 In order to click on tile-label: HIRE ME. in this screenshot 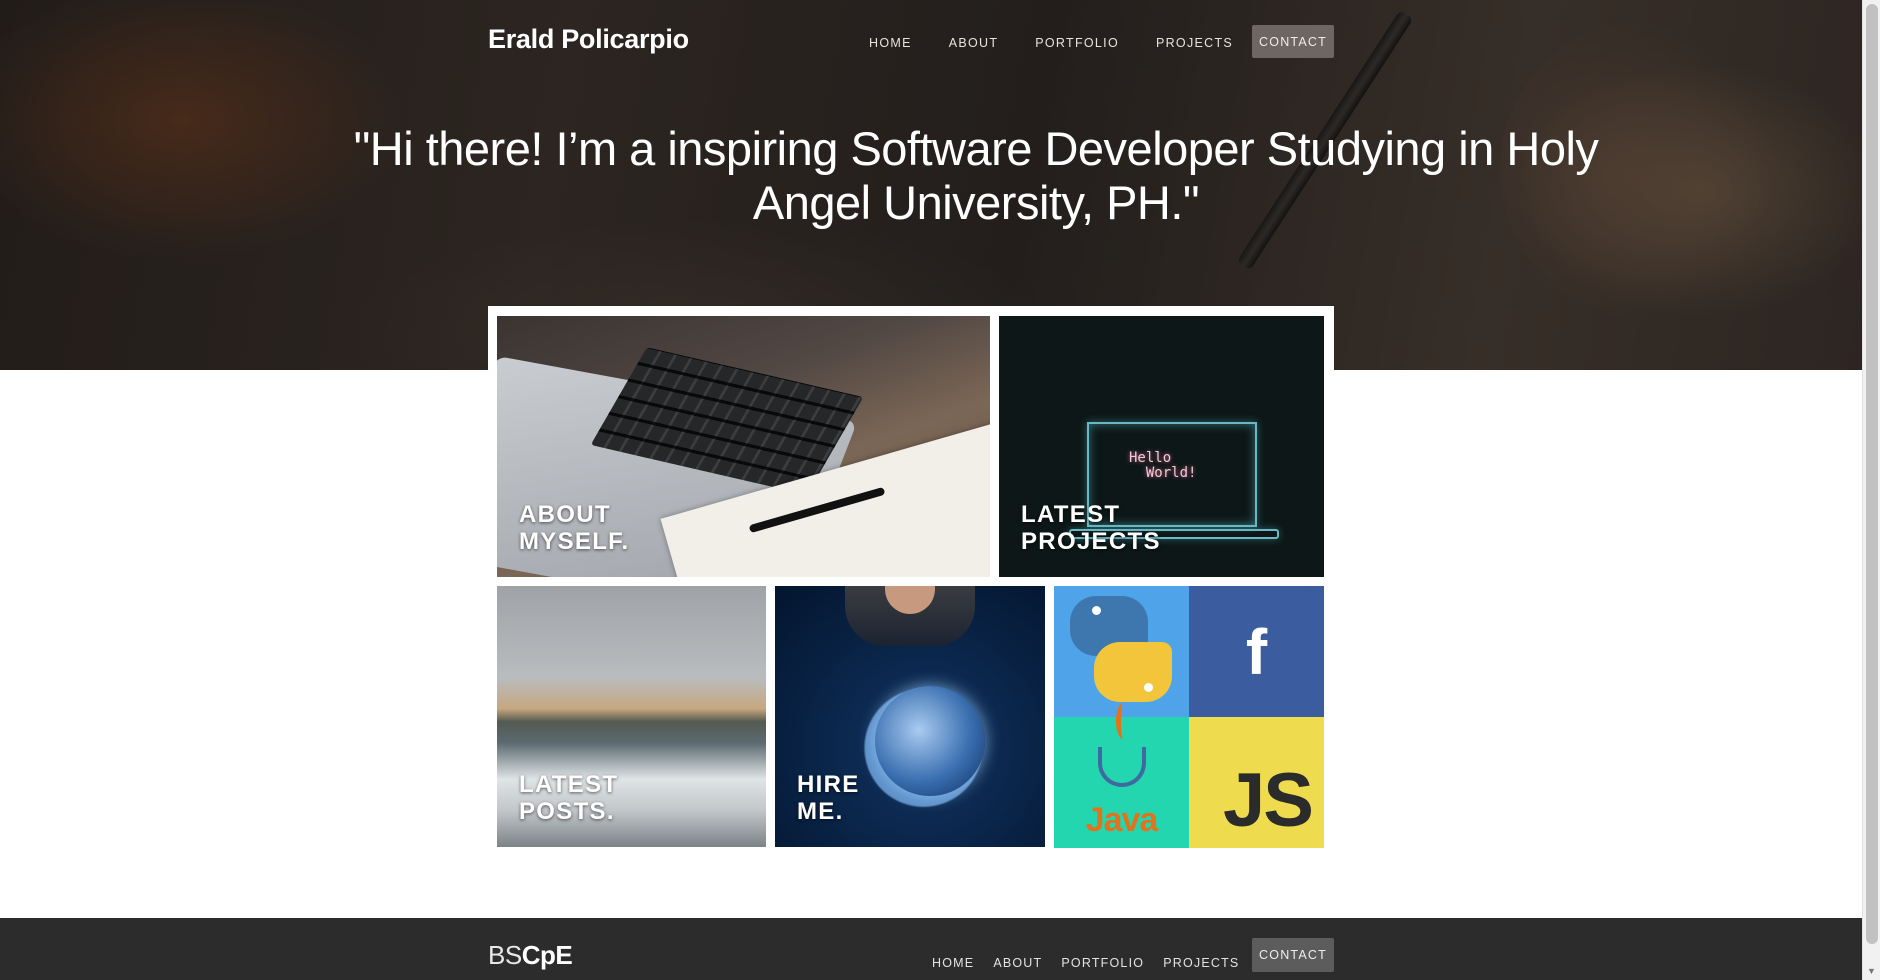, I will do `click(828, 798)`.